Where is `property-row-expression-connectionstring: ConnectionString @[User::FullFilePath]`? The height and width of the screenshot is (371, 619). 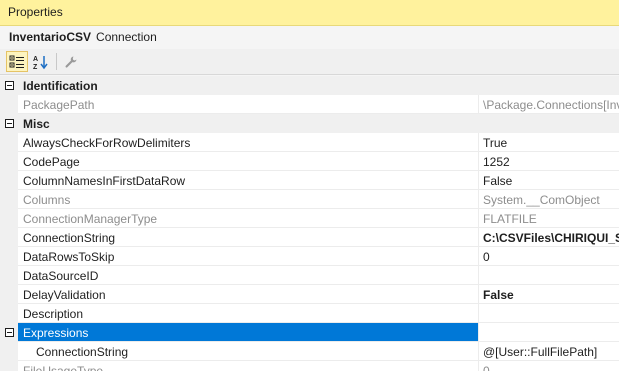
property-row-expression-connectionstring: ConnectionString @[User::FullFilePath] is located at coordinates (309, 351).